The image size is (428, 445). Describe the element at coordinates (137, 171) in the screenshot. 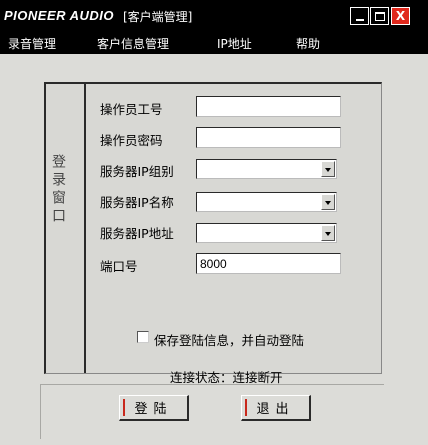

I see `server-ip-group-label: 服务器IP组别` at that location.